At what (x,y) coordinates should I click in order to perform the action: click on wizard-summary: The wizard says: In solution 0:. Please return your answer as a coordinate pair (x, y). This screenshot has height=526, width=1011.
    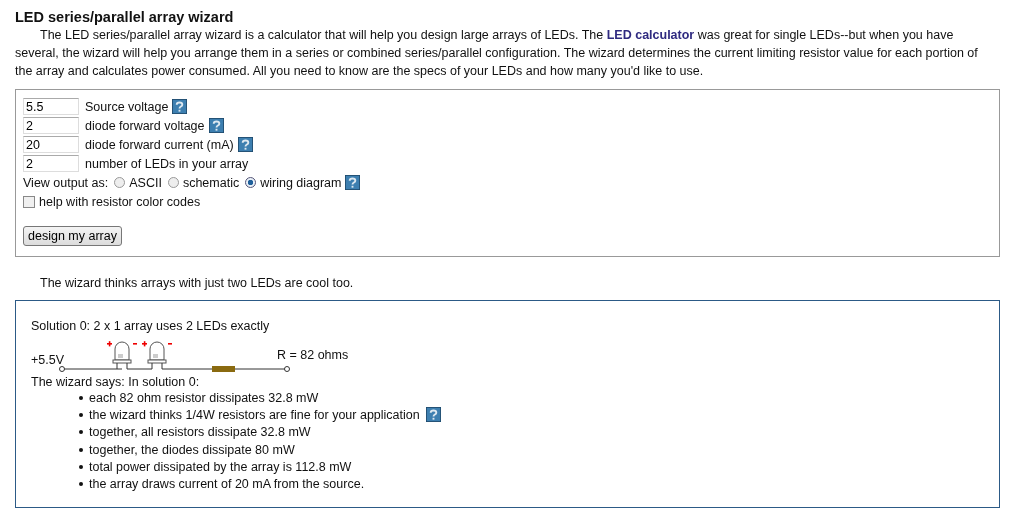
    Looking at the image, I should click on (116, 382).